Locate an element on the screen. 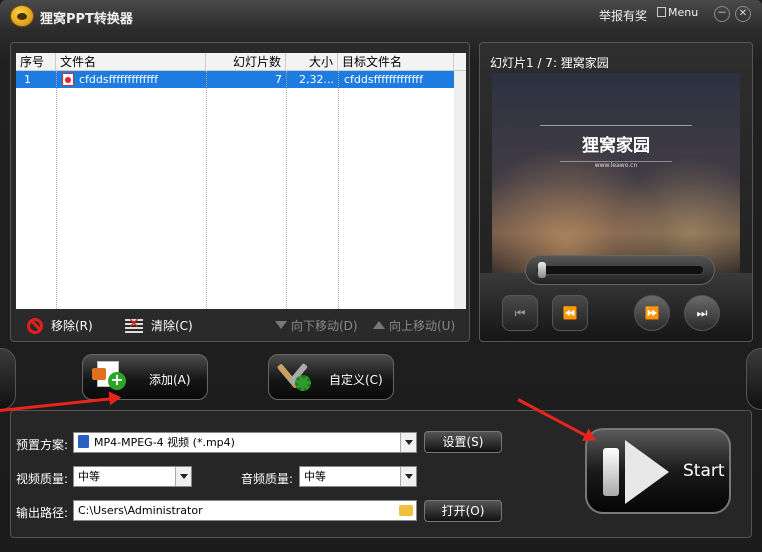  ppt-file-icon is located at coordinates (68, 79).